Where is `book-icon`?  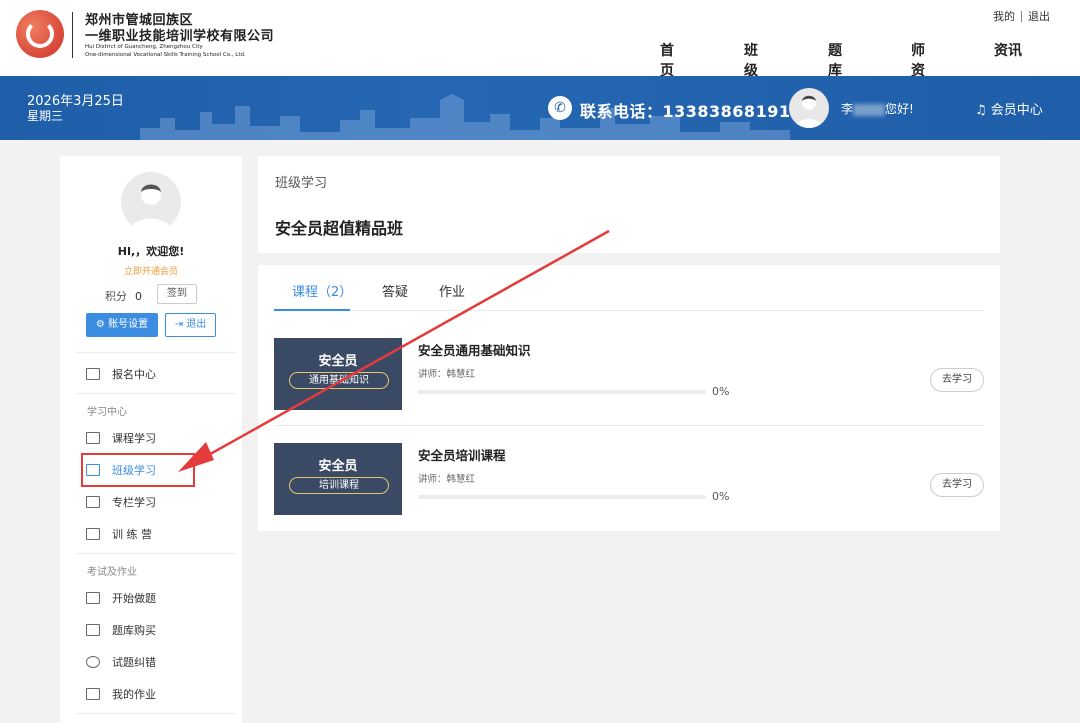 book-icon is located at coordinates (93, 374).